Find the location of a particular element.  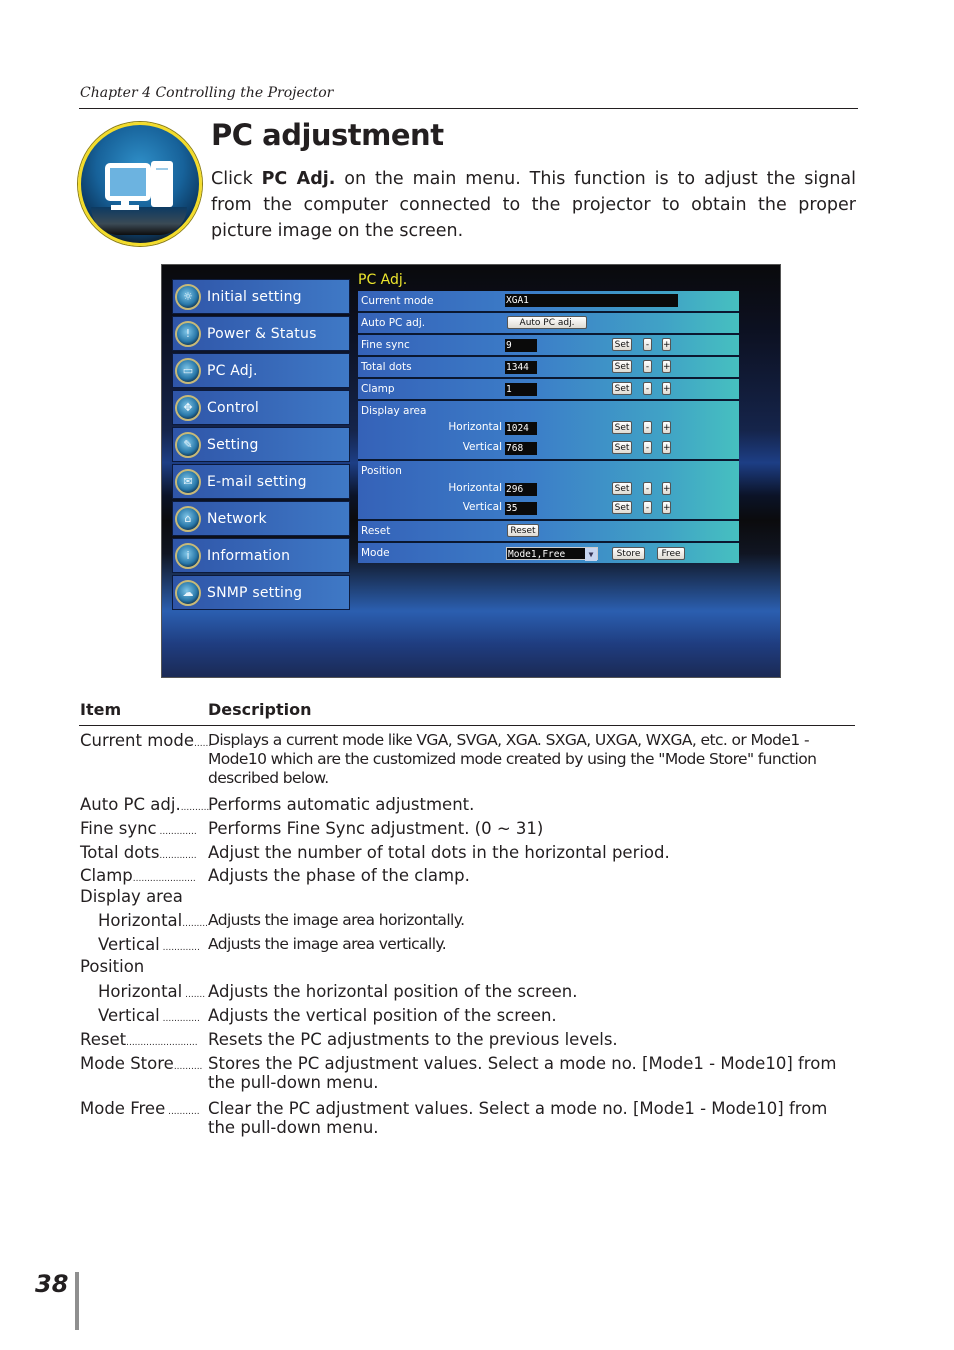

position-vertical-set-button: Set is located at coordinates (622, 507).